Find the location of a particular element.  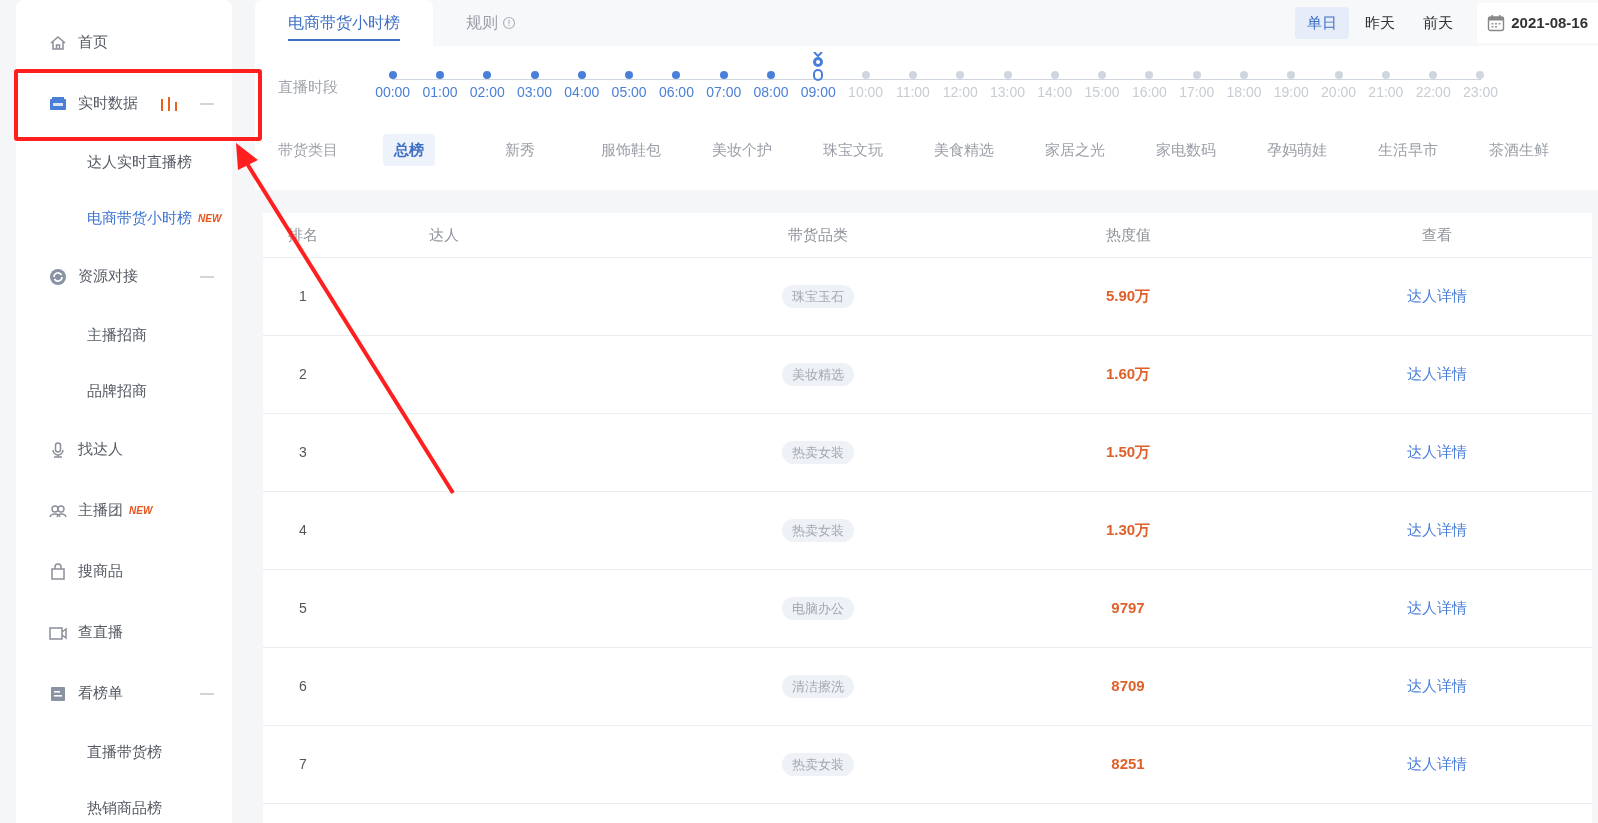

rank-number: 2 is located at coordinates (303, 374).